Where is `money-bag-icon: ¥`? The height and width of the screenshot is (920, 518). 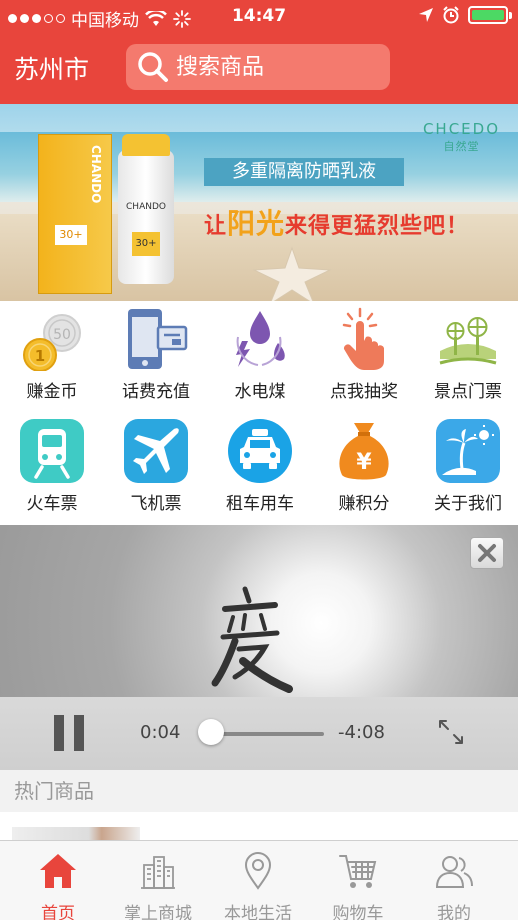
money-bag-icon: ¥ is located at coordinates (364, 451).